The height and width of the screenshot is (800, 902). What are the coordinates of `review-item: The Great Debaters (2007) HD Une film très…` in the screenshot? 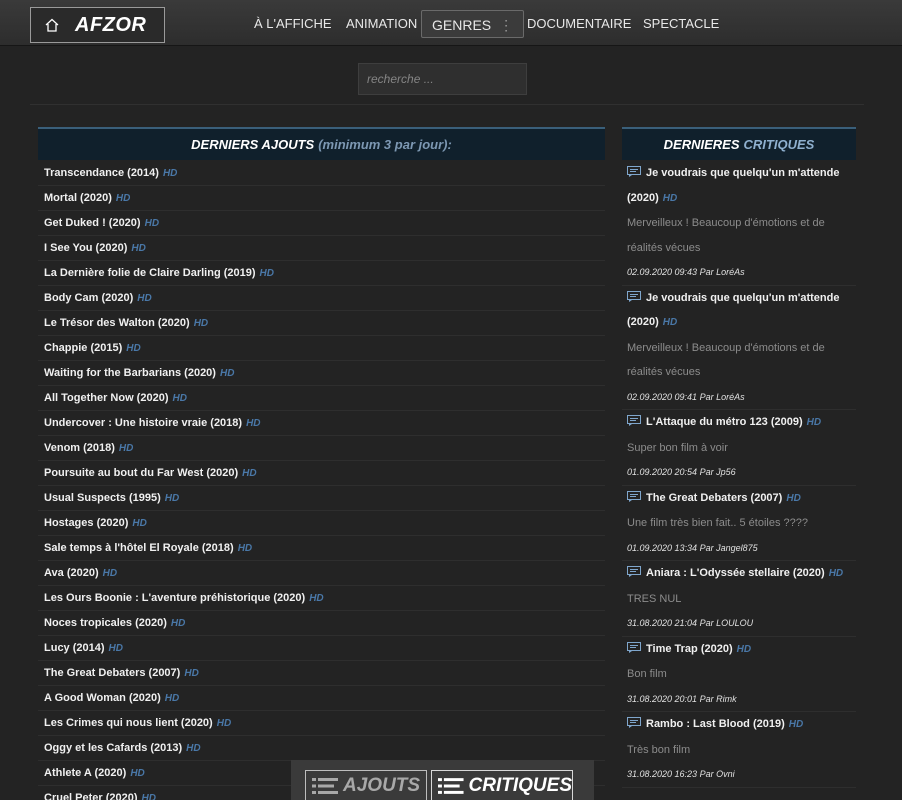 It's located at (739, 523).